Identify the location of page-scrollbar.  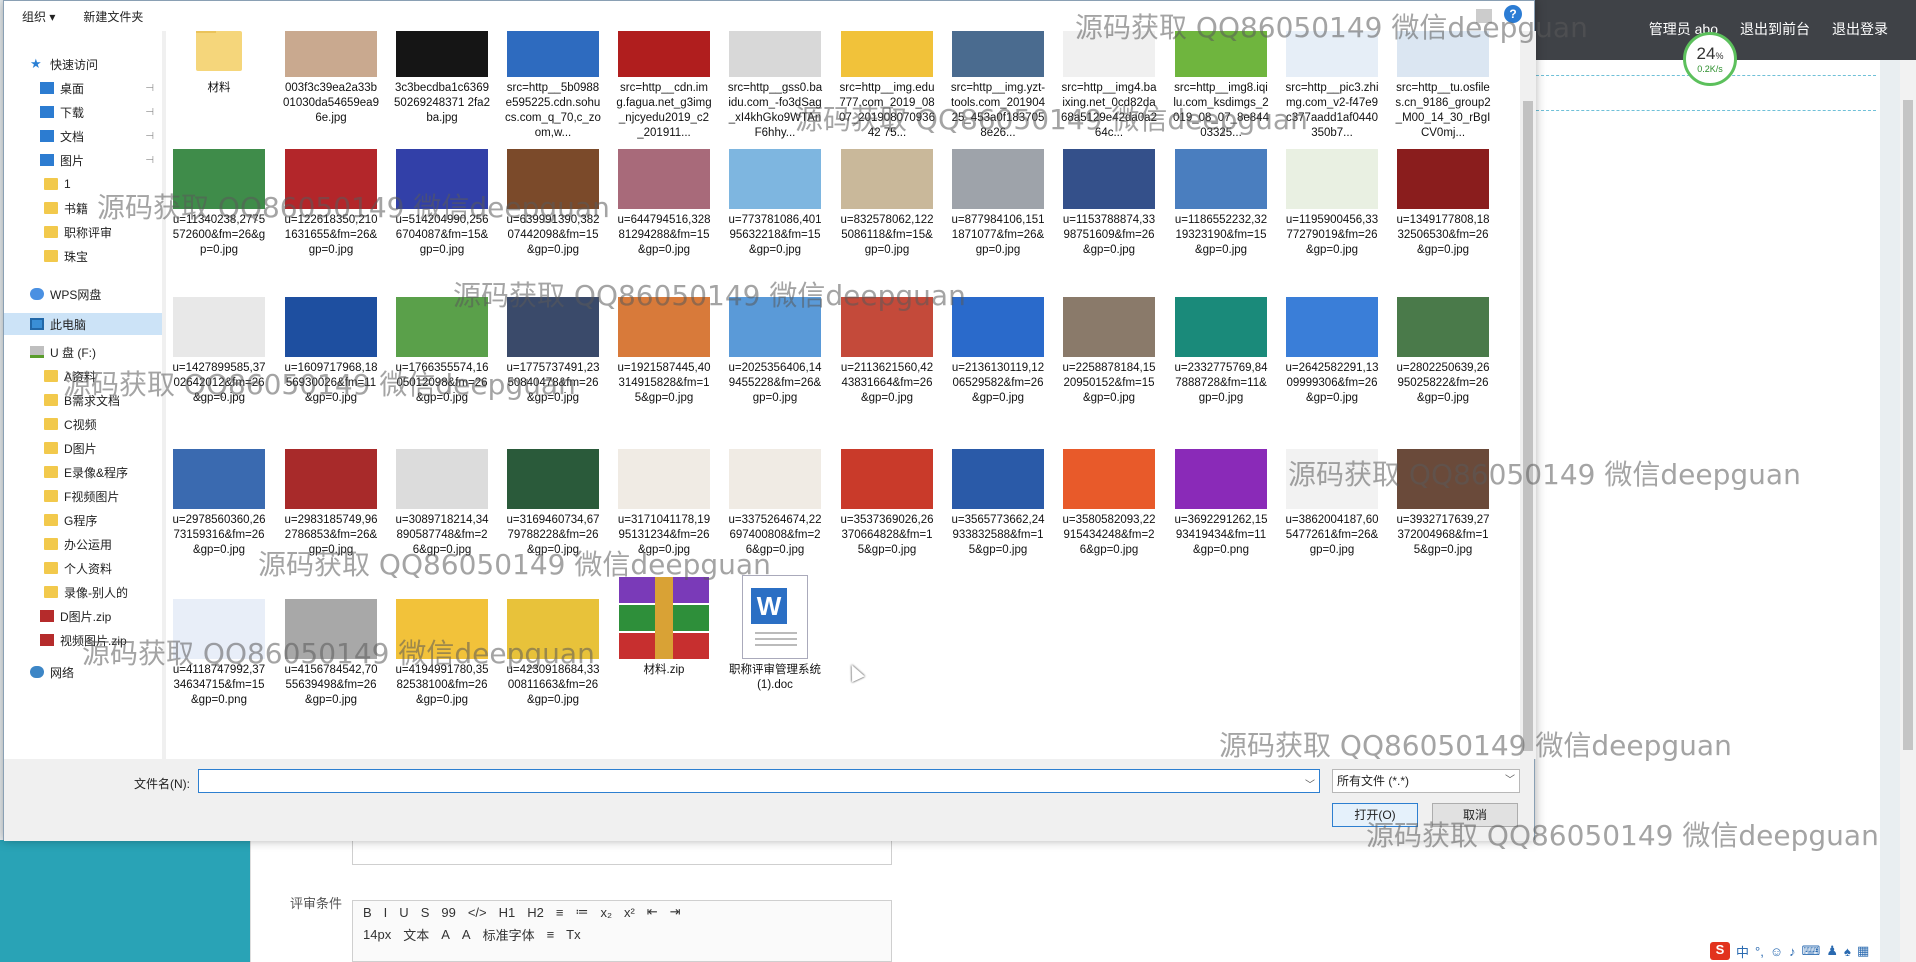
(1908, 511).